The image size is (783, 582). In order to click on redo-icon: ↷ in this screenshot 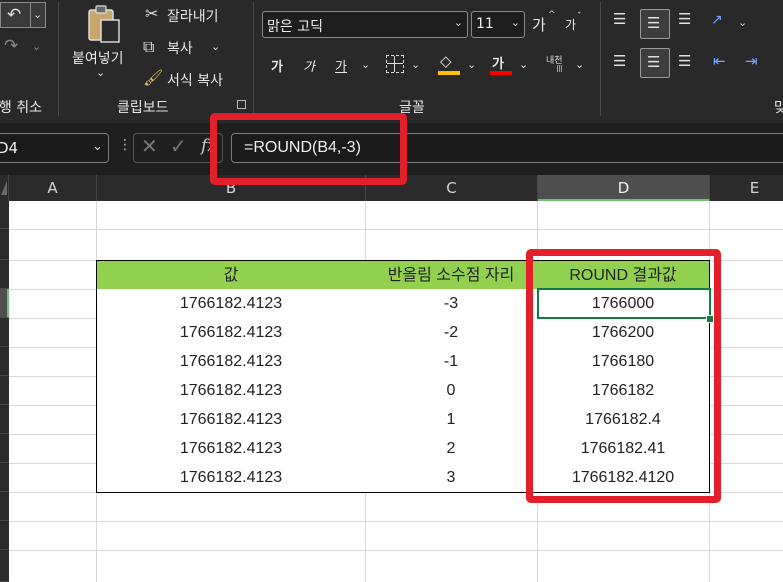, I will do `click(11, 46)`.